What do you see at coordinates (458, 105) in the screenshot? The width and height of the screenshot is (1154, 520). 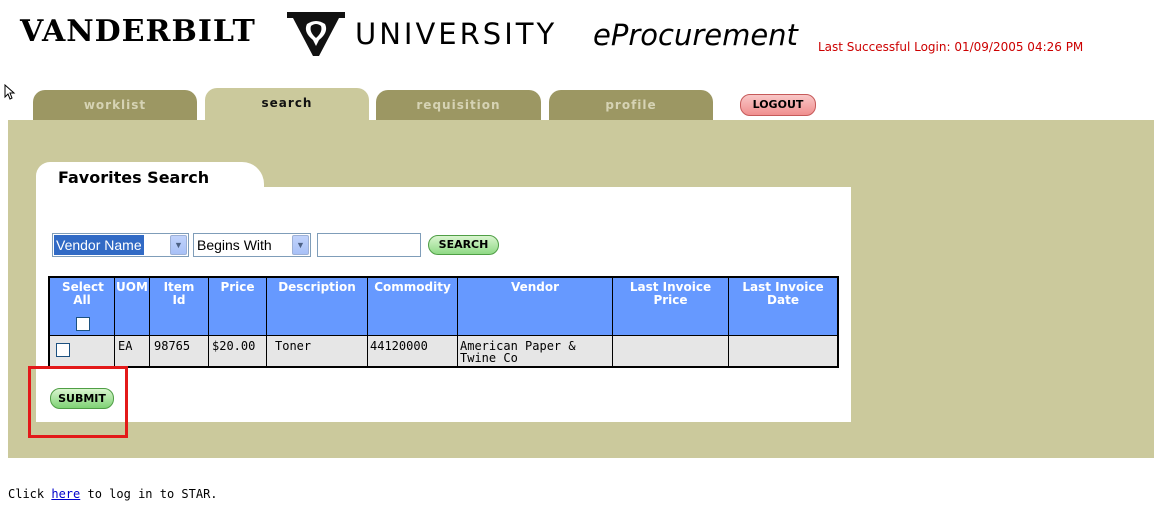 I see `tab-requisition: requisition` at bounding box center [458, 105].